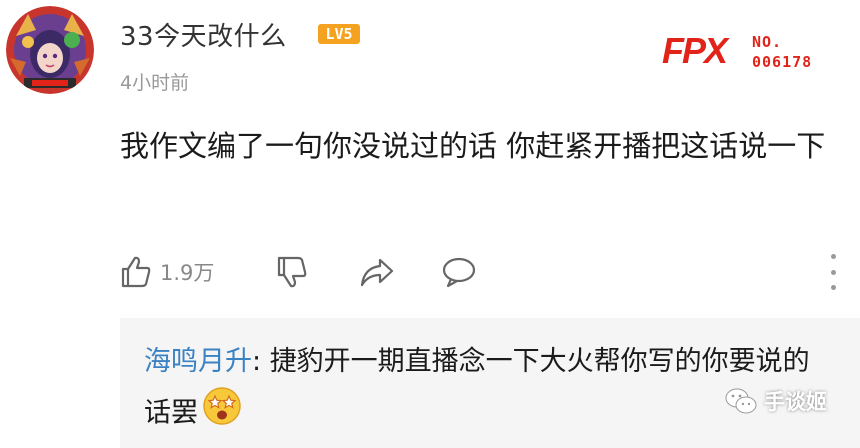 This screenshot has width=860, height=448. I want to click on like-button: 1.9万, so click(166, 272).